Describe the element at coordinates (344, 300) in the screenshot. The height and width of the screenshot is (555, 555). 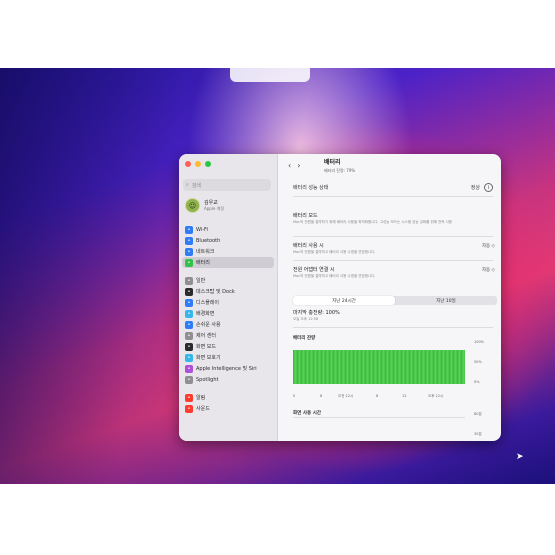
I see `tab-last-24-hours: 지난 24시간` at that location.